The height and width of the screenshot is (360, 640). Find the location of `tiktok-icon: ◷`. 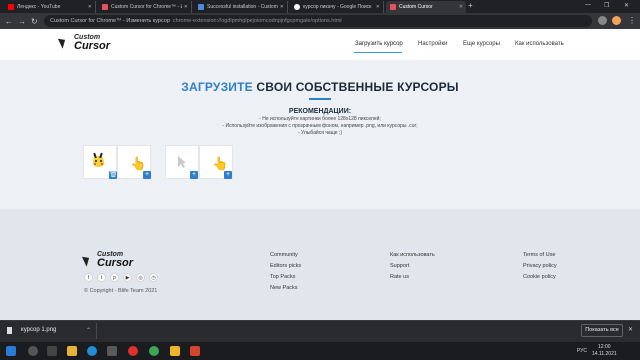

tiktok-icon: ◷ is located at coordinates (153, 277).